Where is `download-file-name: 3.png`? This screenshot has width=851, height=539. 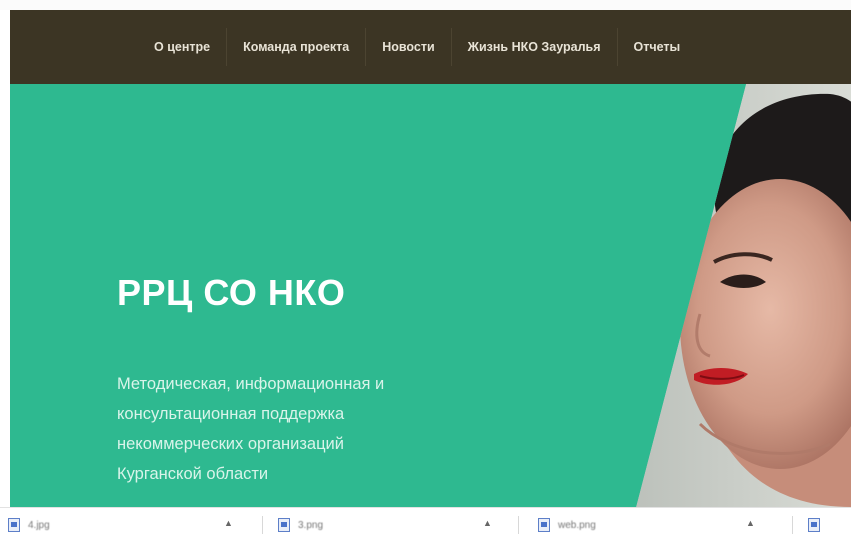 download-file-name: 3.png is located at coordinates (311, 525).